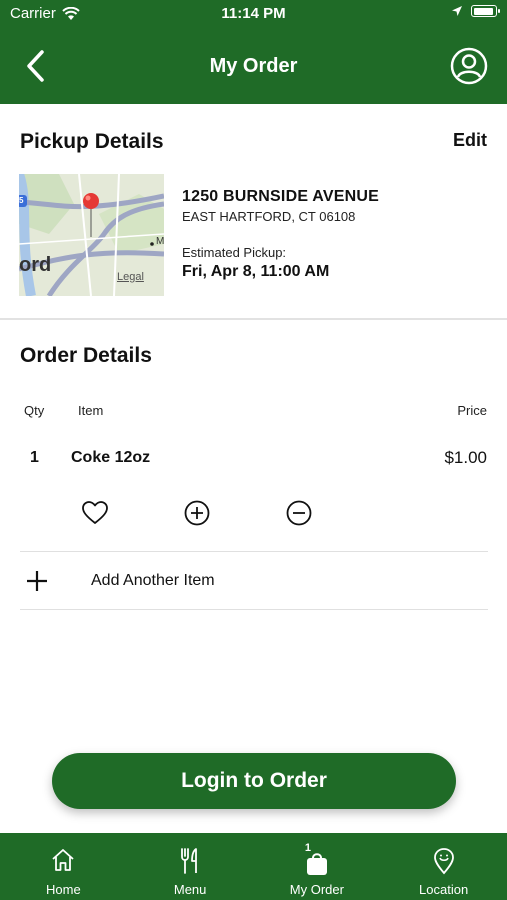 This screenshot has width=507, height=900. What do you see at coordinates (21, 200) in the screenshot?
I see `map-shield-number: 5` at bounding box center [21, 200].